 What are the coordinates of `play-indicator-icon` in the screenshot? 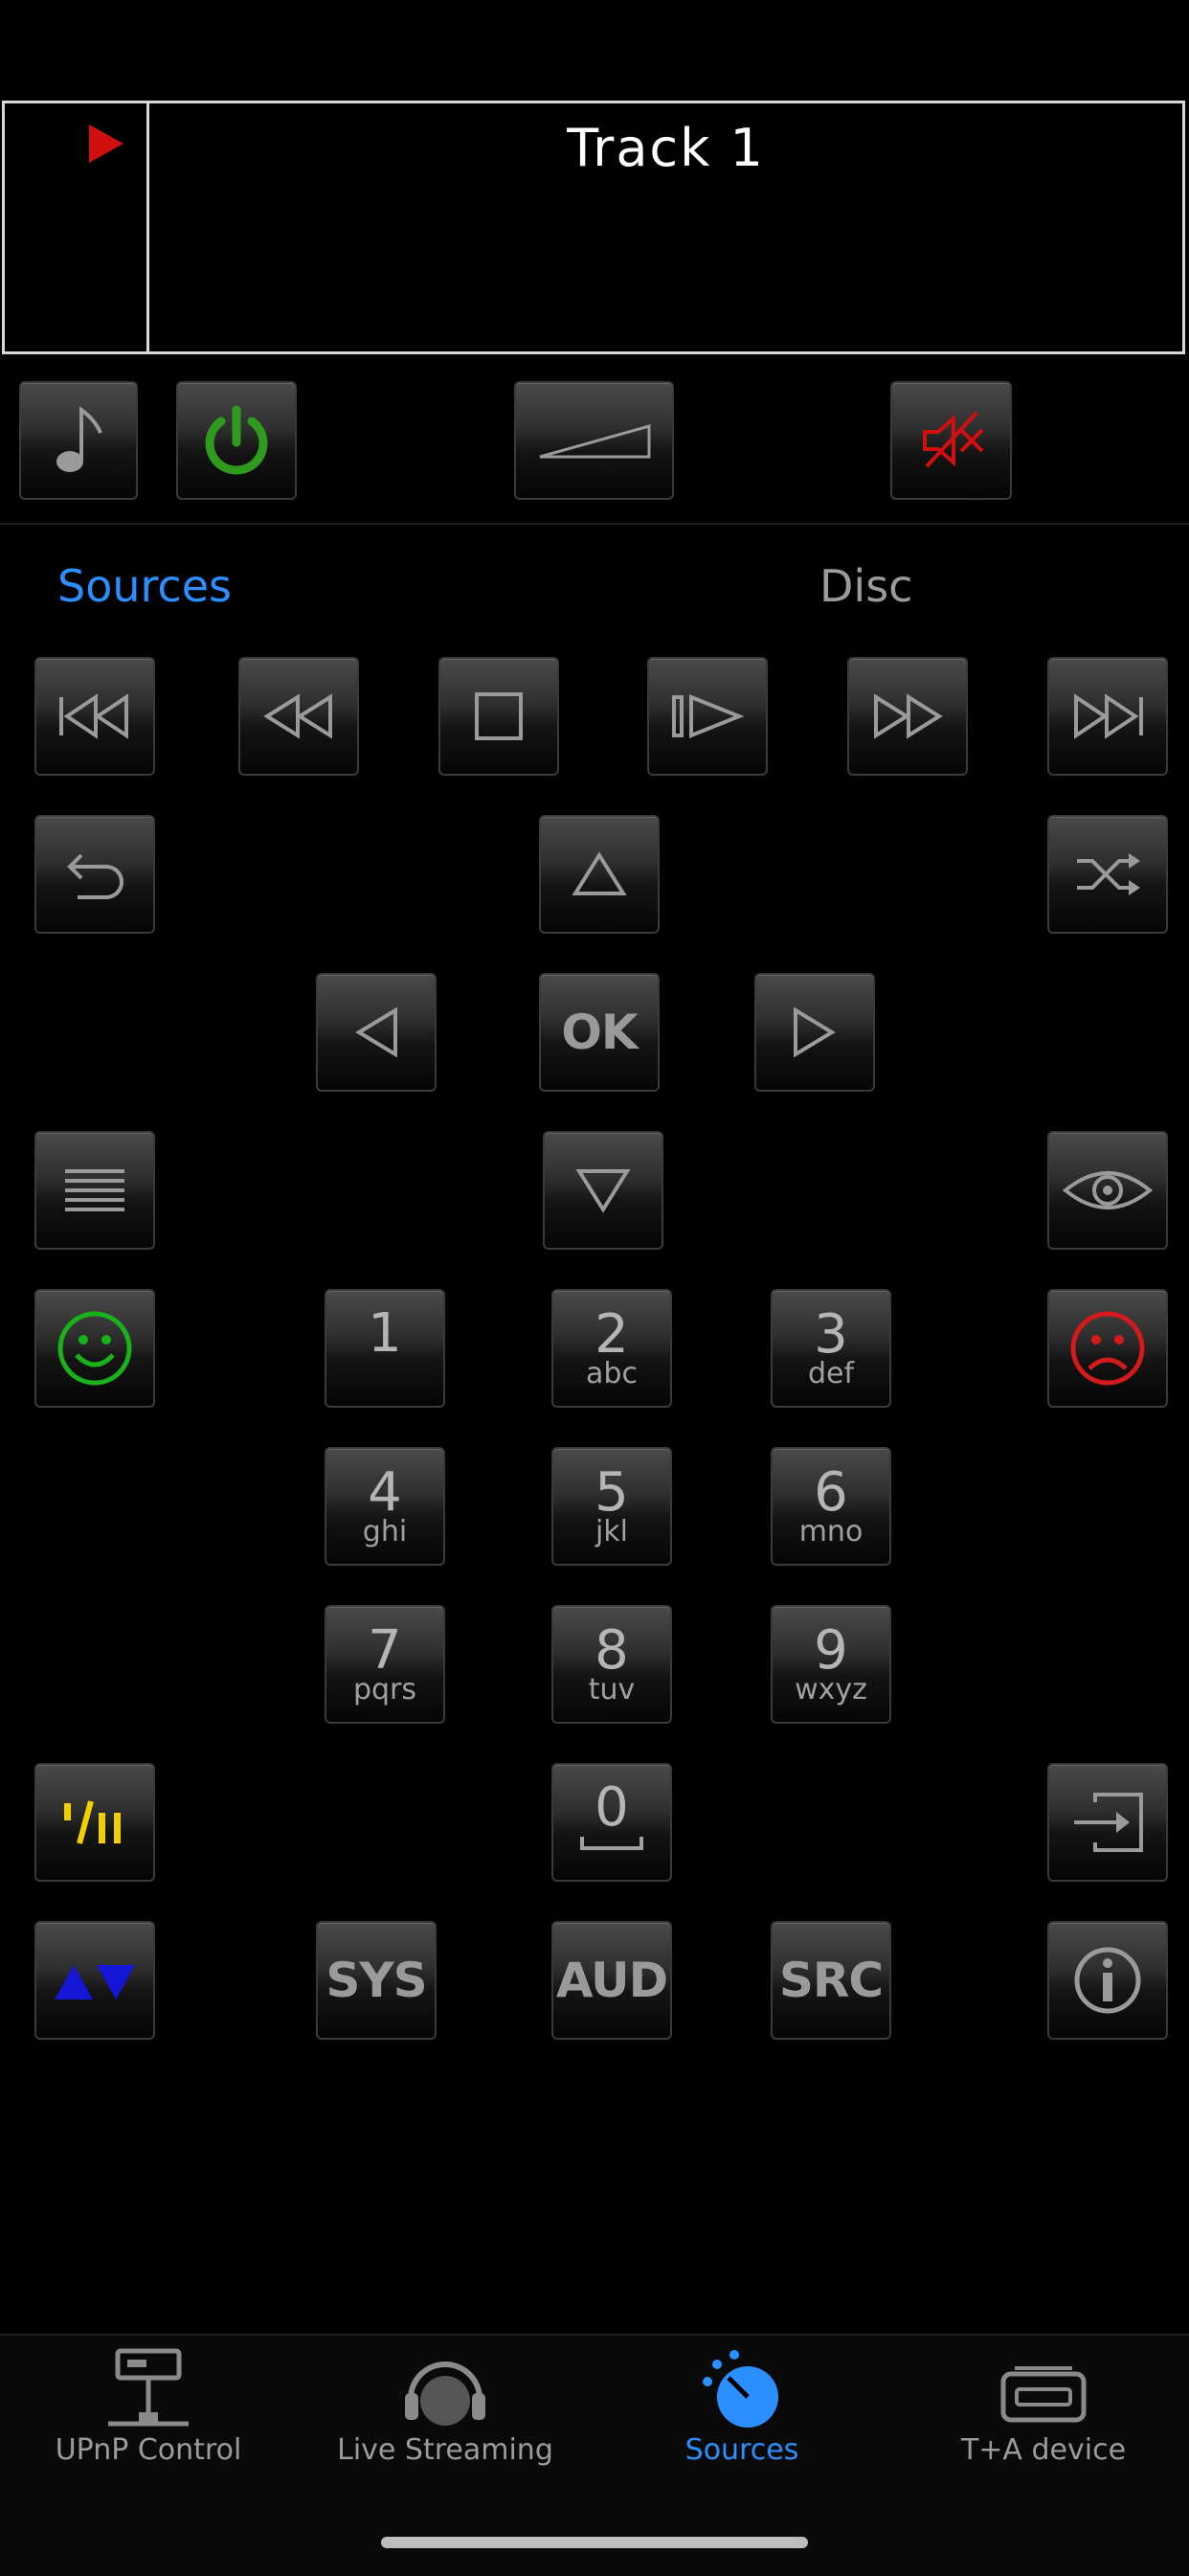 It's located at (106, 143).